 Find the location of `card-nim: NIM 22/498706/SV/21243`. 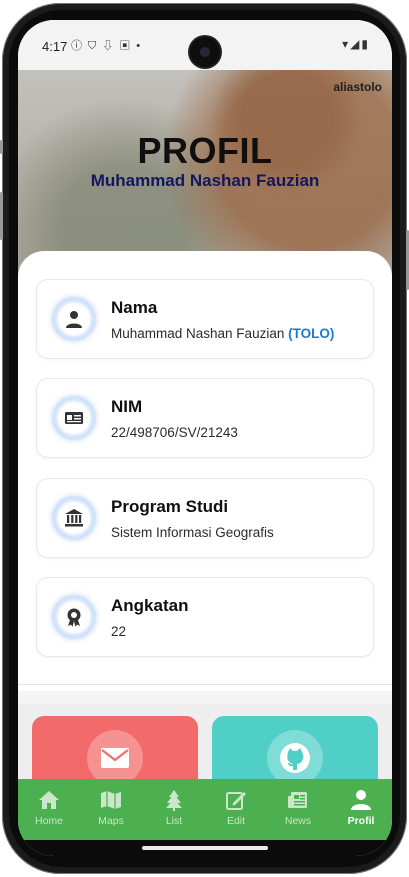

card-nim: NIM 22/498706/SV/21243 is located at coordinates (205, 418).